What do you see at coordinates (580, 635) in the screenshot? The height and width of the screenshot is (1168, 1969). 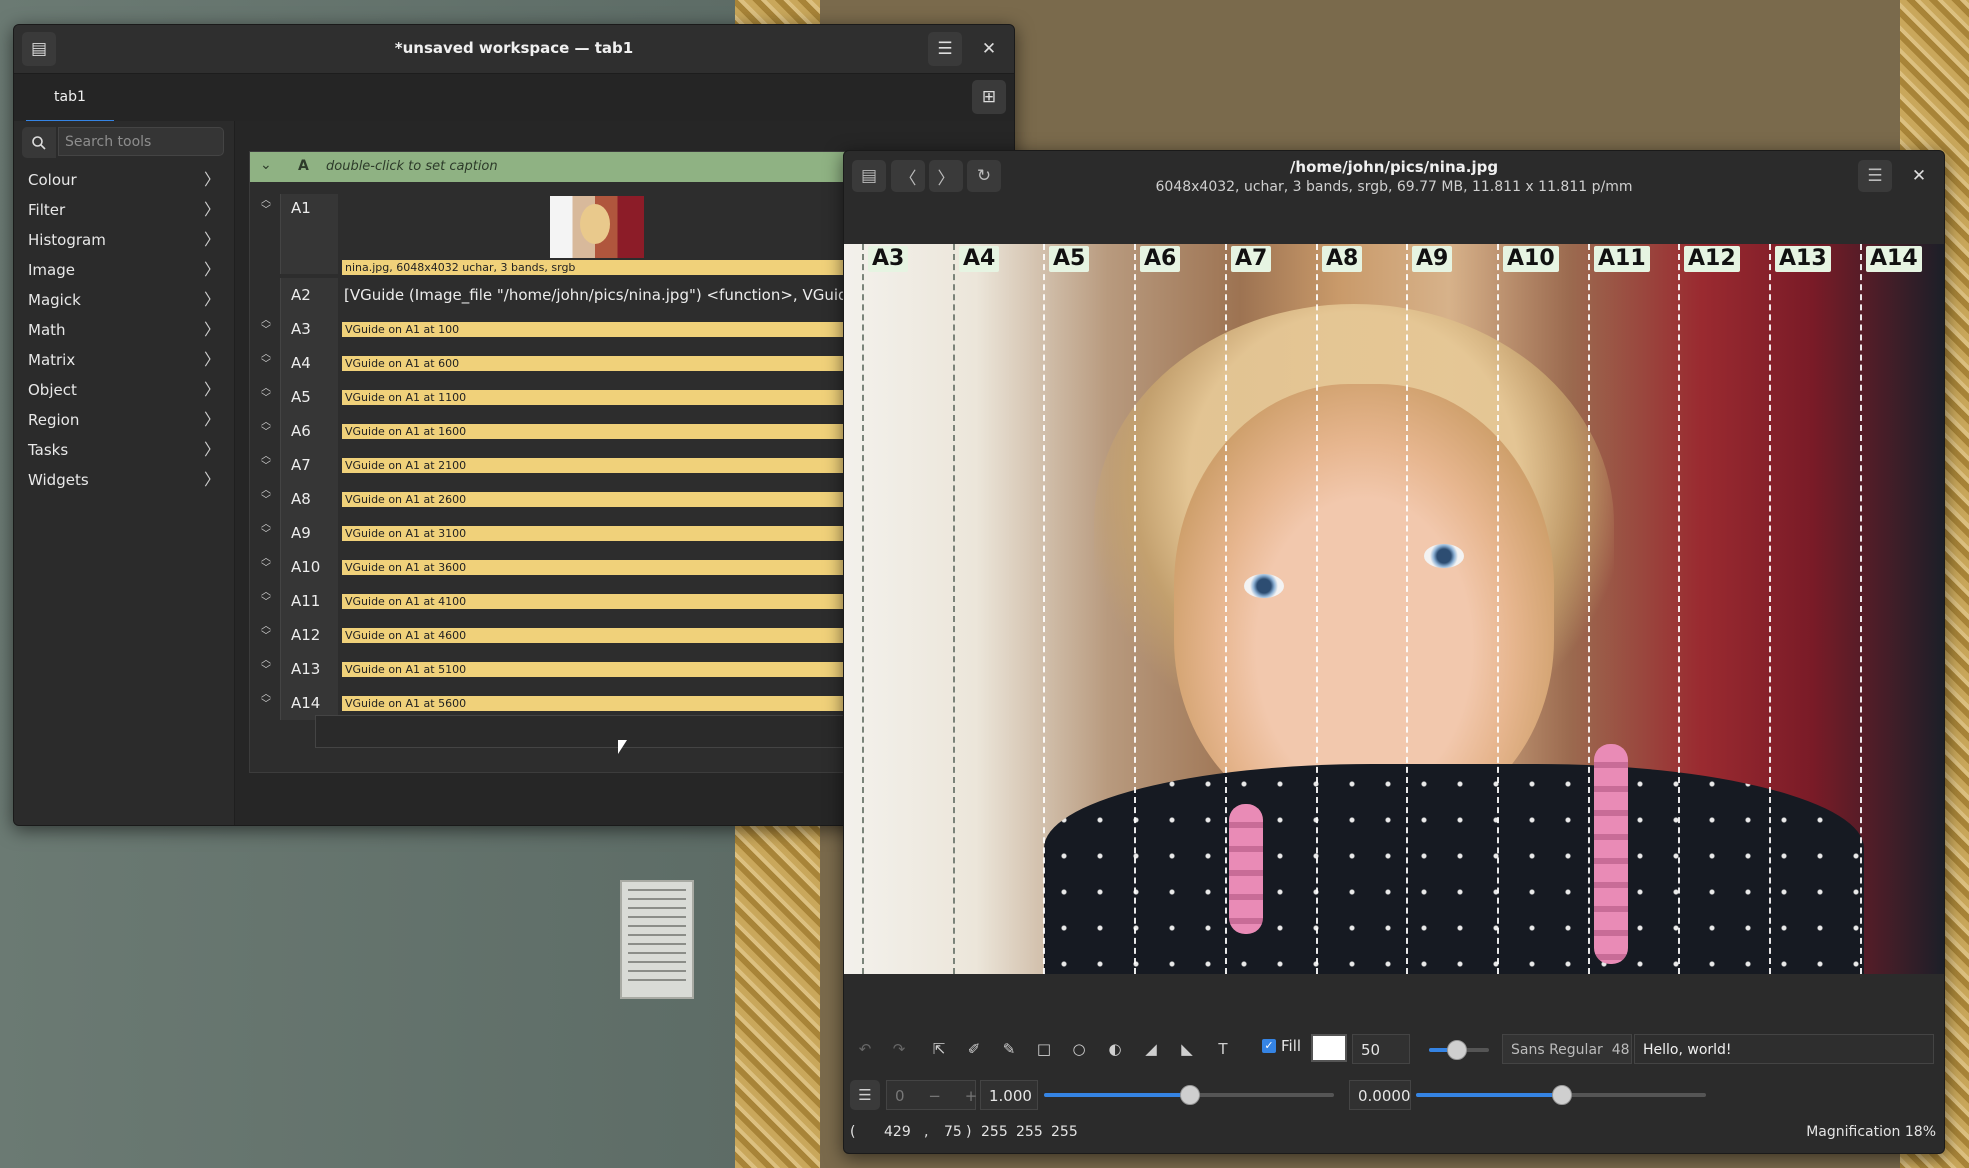 I see `row-a12: ︿ ﹀ A12 VGuide on A1 at 4600` at bounding box center [580, 635].